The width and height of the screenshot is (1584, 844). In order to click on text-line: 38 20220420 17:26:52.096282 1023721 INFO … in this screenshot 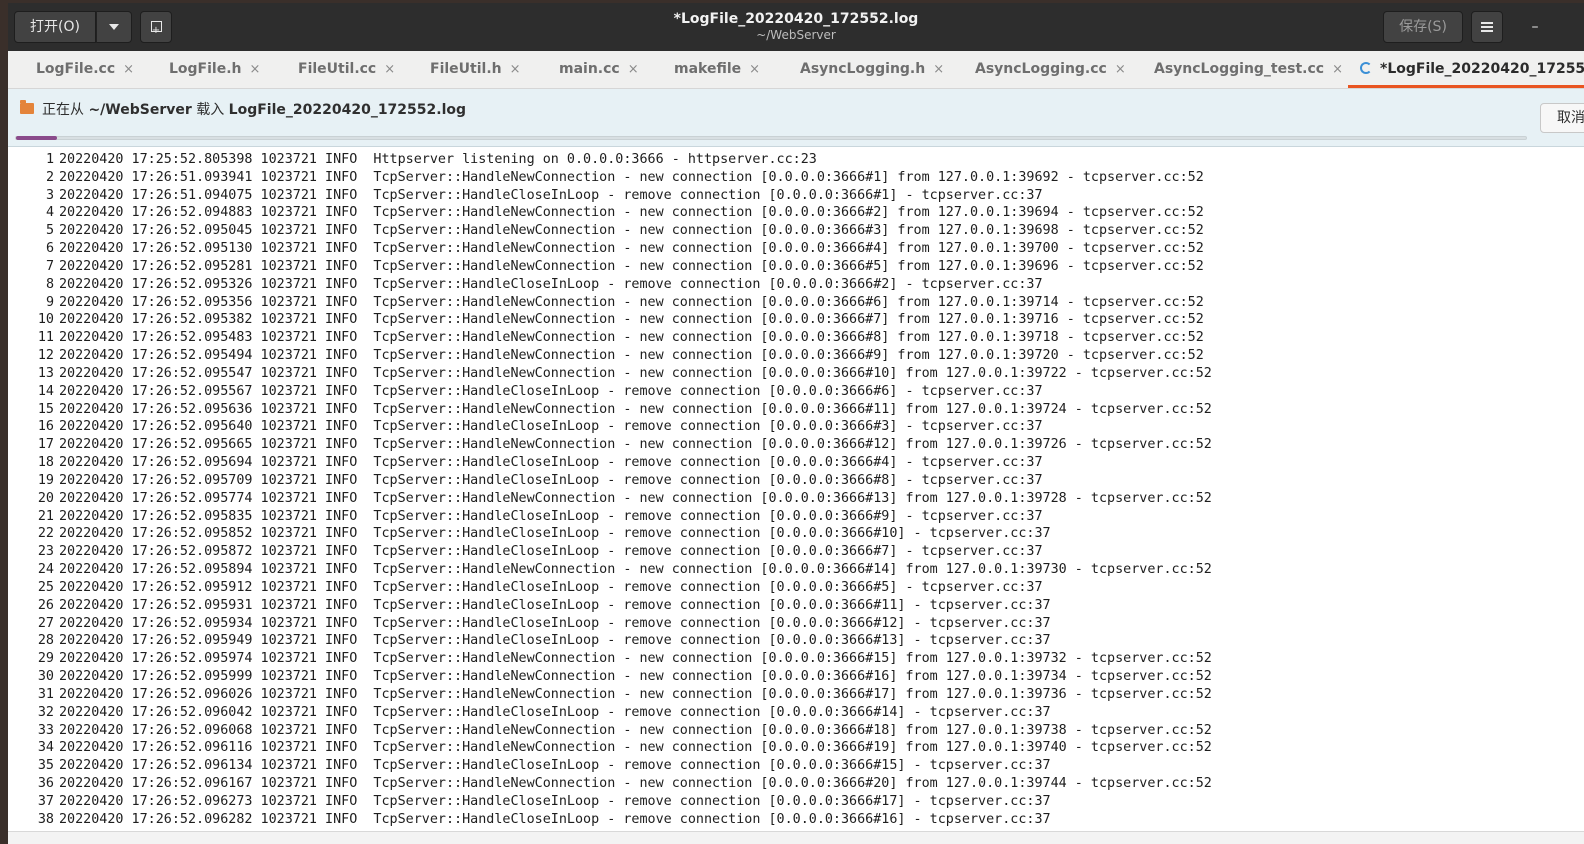, I will do `click(796, 820)`.